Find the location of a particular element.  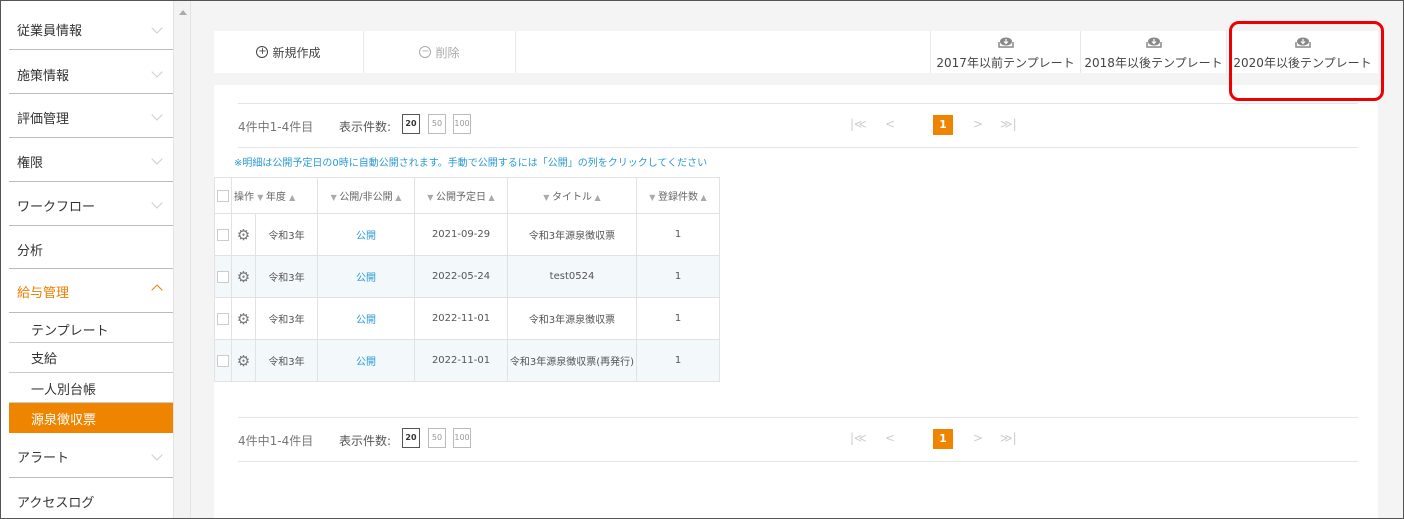

sidebar-item-measures: 施策情報 is located at coordinates (91, 72).